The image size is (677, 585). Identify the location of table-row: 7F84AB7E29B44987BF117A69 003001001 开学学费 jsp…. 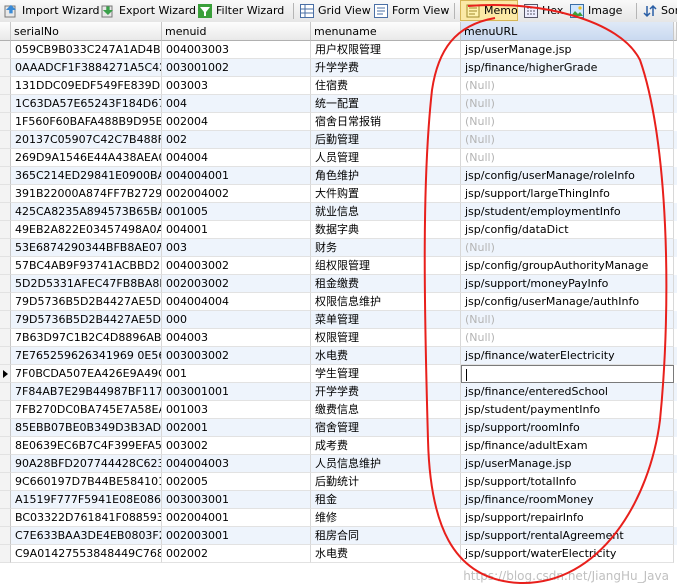
(338, 392).